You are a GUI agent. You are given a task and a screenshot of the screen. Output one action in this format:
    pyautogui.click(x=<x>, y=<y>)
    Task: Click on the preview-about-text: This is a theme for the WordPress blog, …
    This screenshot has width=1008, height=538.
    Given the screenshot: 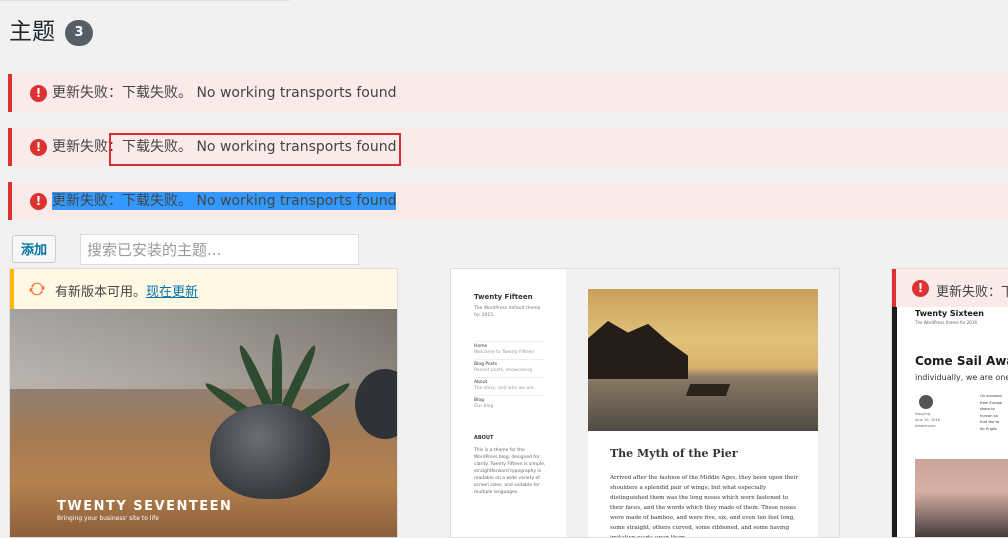 What is the action you would take?
    pyautogui.click(x=510, y=471)
    